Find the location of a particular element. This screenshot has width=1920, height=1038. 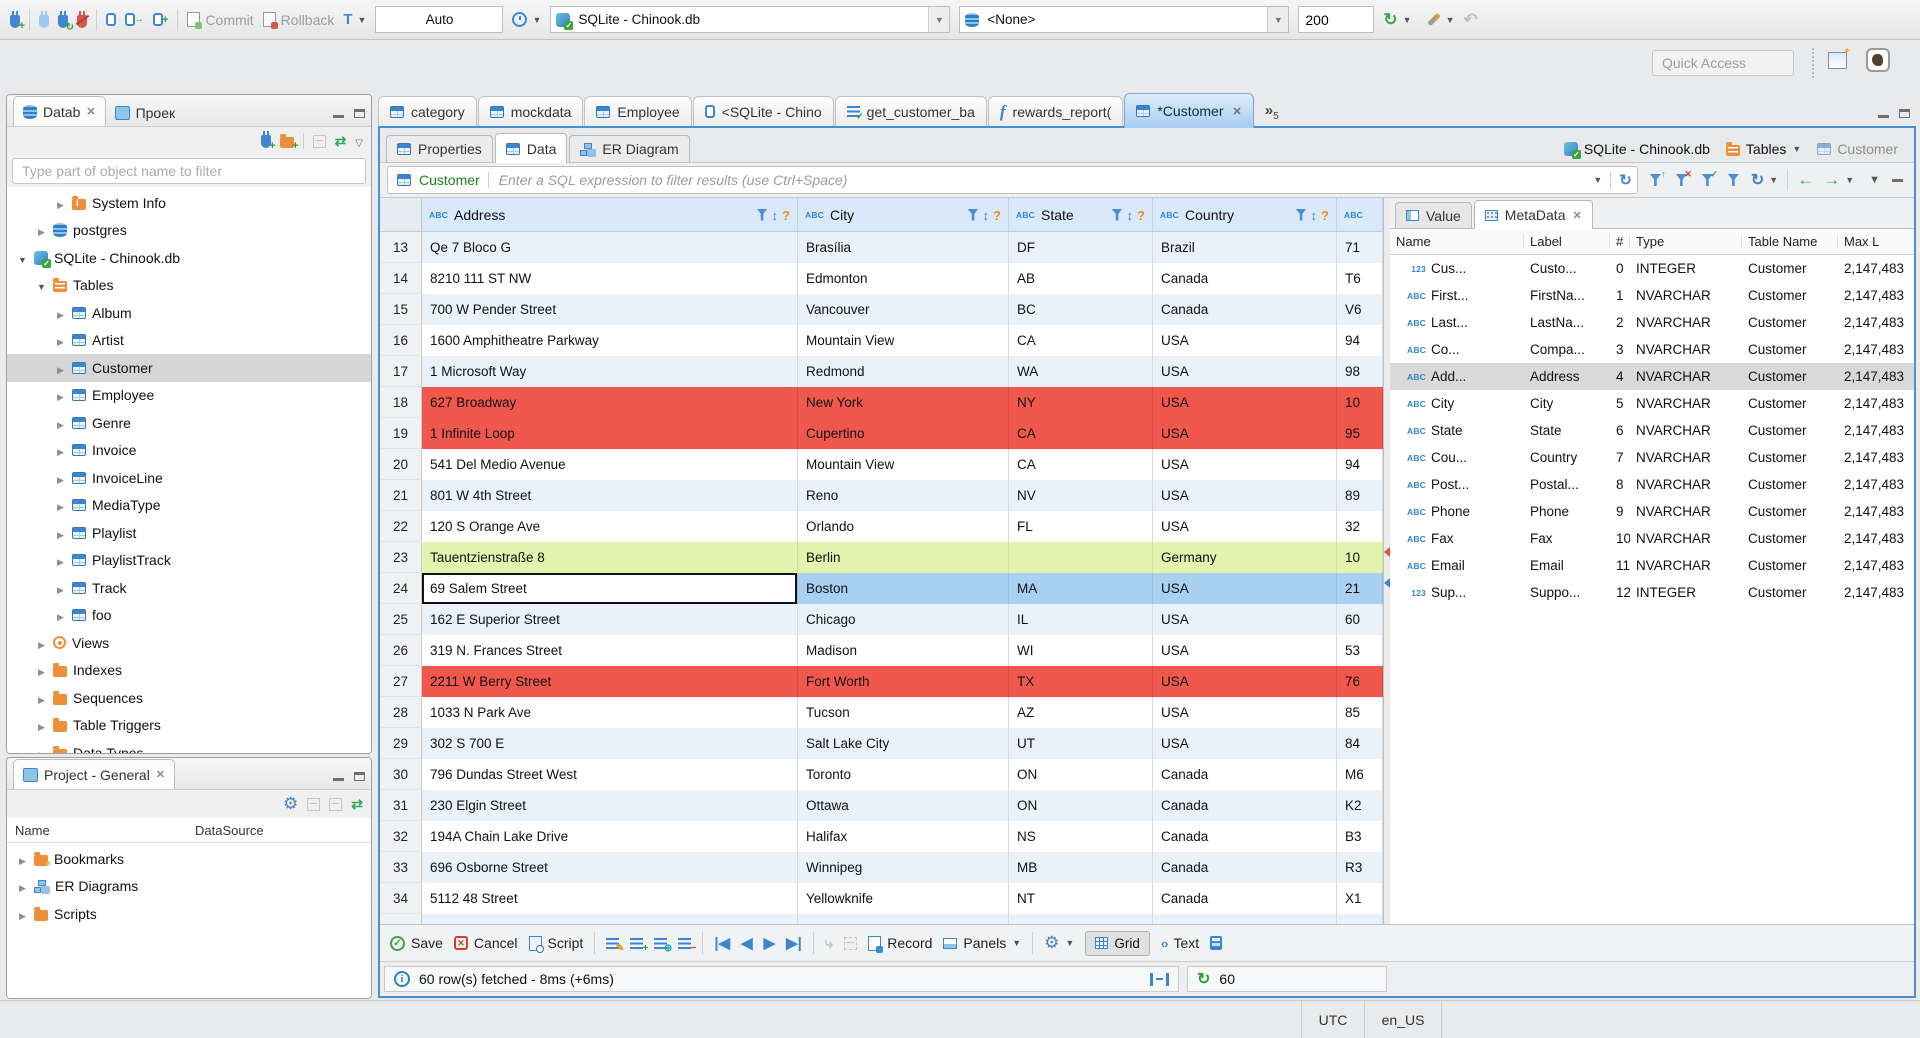

locale-indicator: en_US is located at coordinates (1402, 1019).